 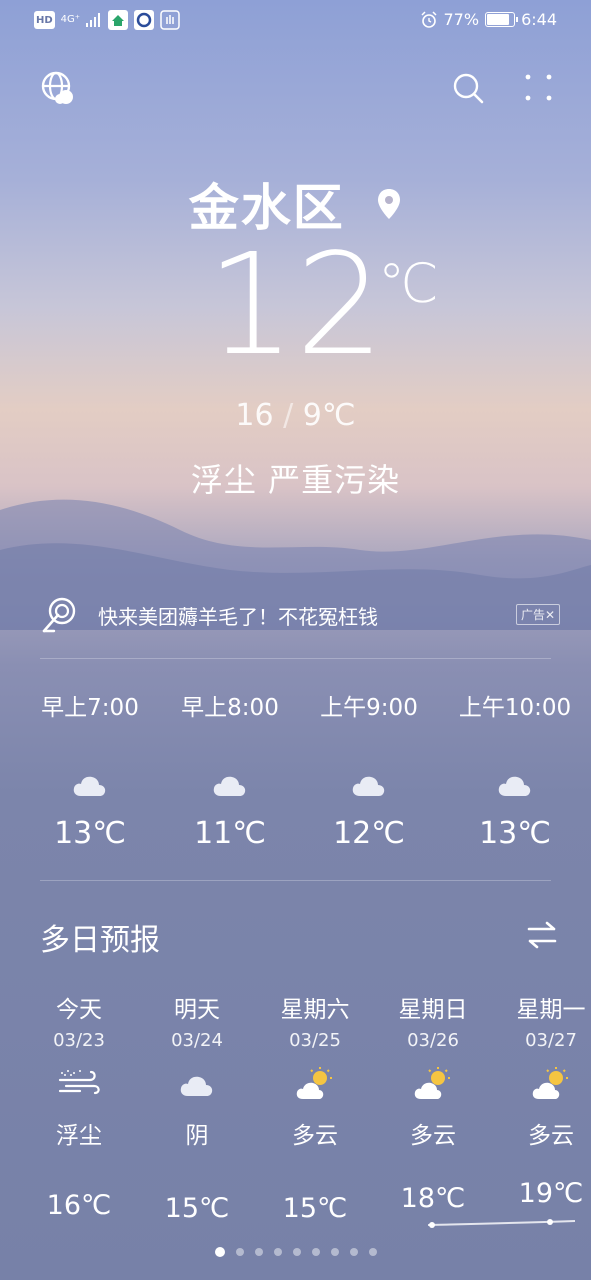 What do you see at coordinates (542, 935) in the screenshot?
I see `swap-view-icon` at bounding box center [542, 935].